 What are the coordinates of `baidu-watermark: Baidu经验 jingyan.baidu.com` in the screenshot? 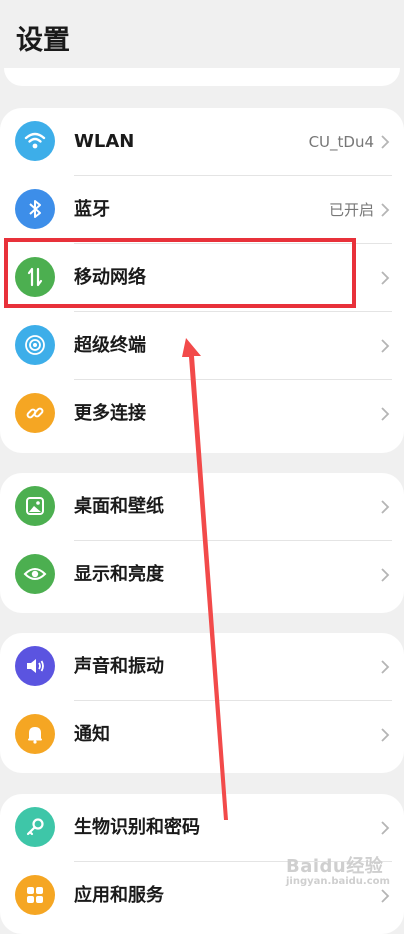 It's located at (338, 869).